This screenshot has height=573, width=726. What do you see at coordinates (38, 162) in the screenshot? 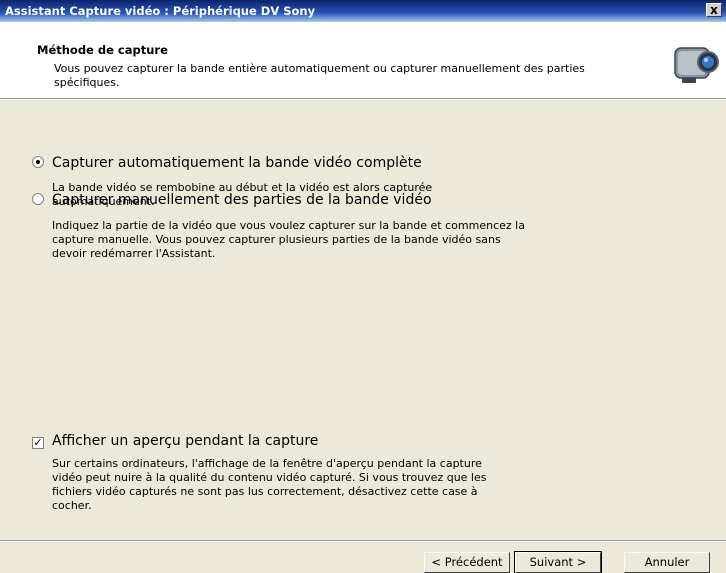
I see `auto-capture-radio` at bounding box center [38, 162].